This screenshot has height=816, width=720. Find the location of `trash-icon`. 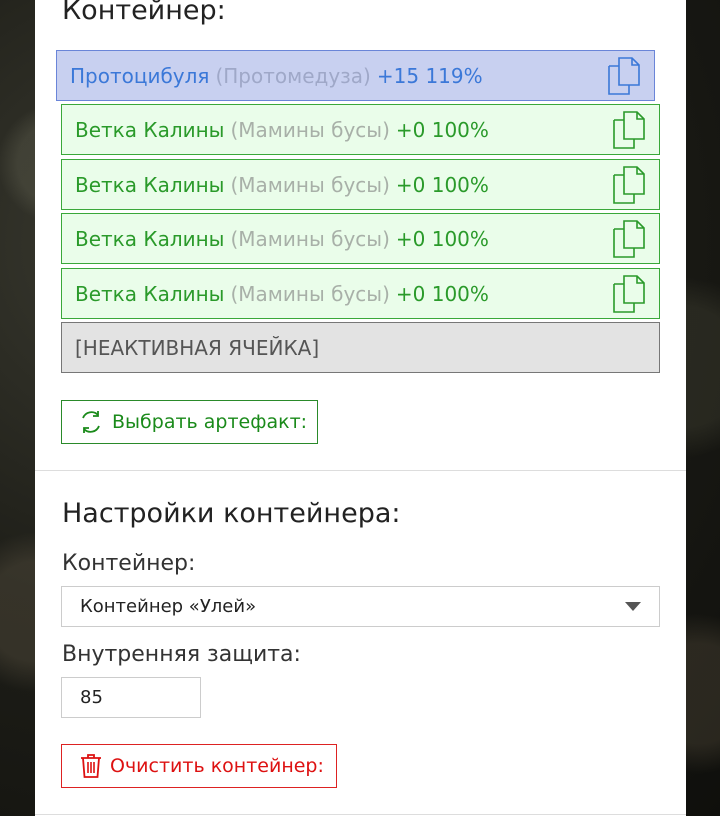

trash-icon is located at coordinates (91, 766).